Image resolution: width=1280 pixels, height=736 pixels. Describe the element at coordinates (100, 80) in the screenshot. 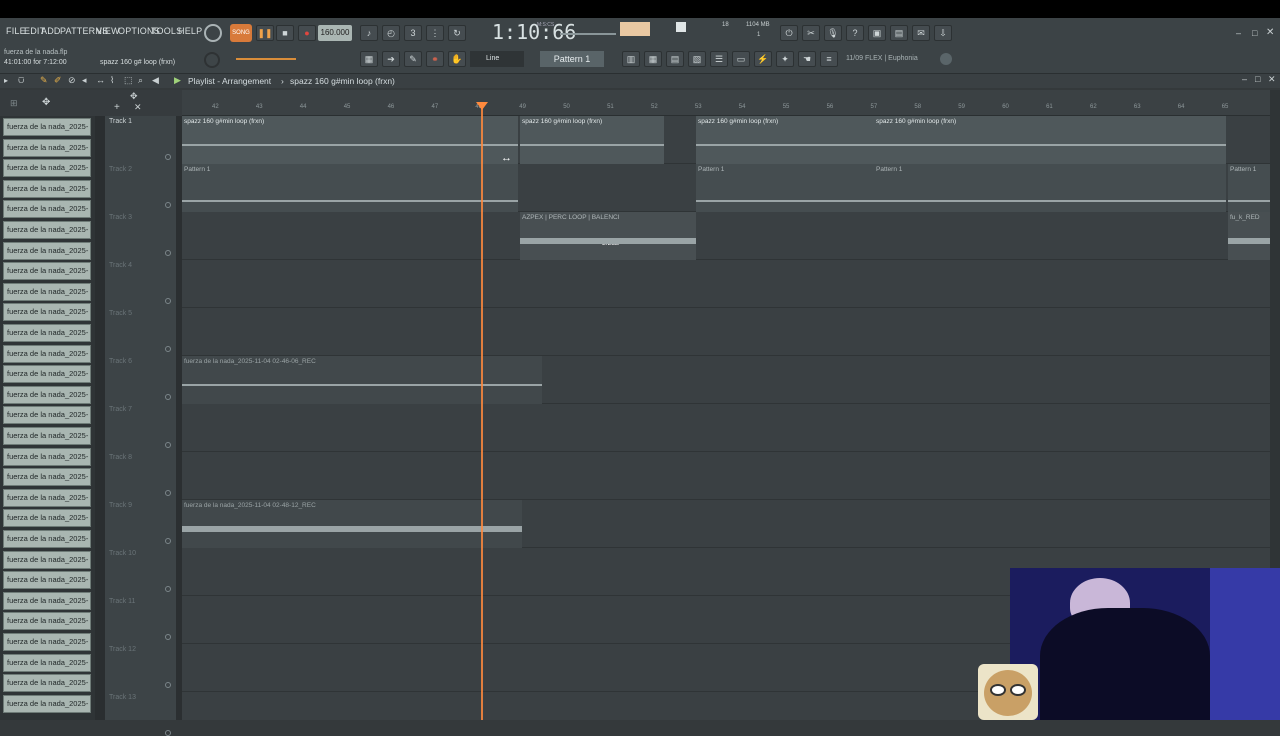

I see `slip-tool-icon: ↔` at that location.